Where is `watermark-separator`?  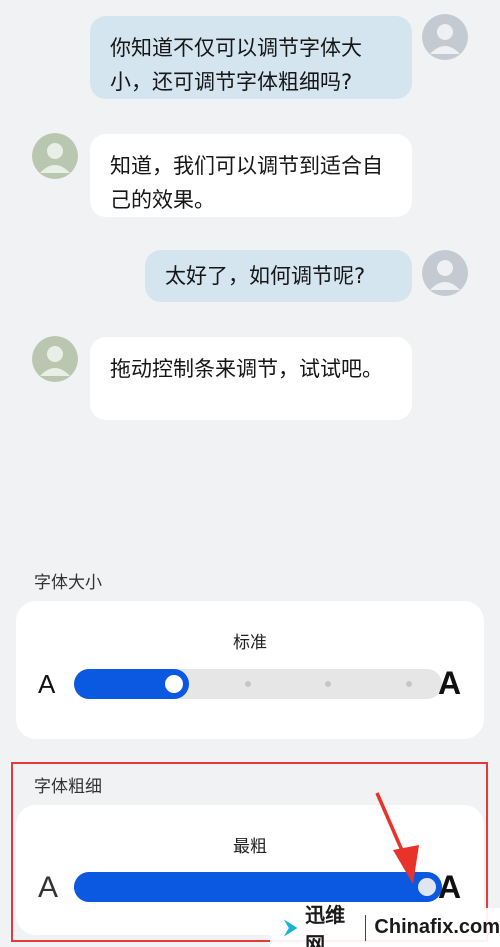 watermark-separator is located at coordinates (365, 927).